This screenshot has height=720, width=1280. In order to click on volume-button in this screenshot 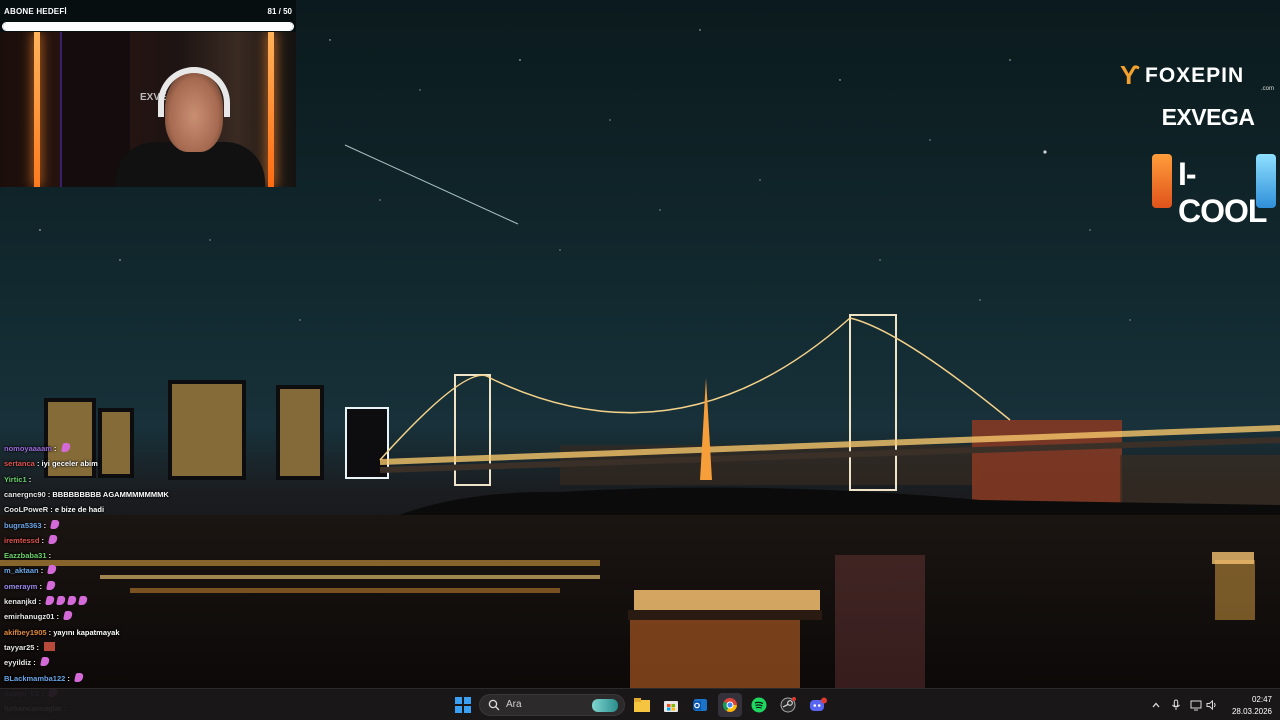, I will do `click(1212, 705)`.